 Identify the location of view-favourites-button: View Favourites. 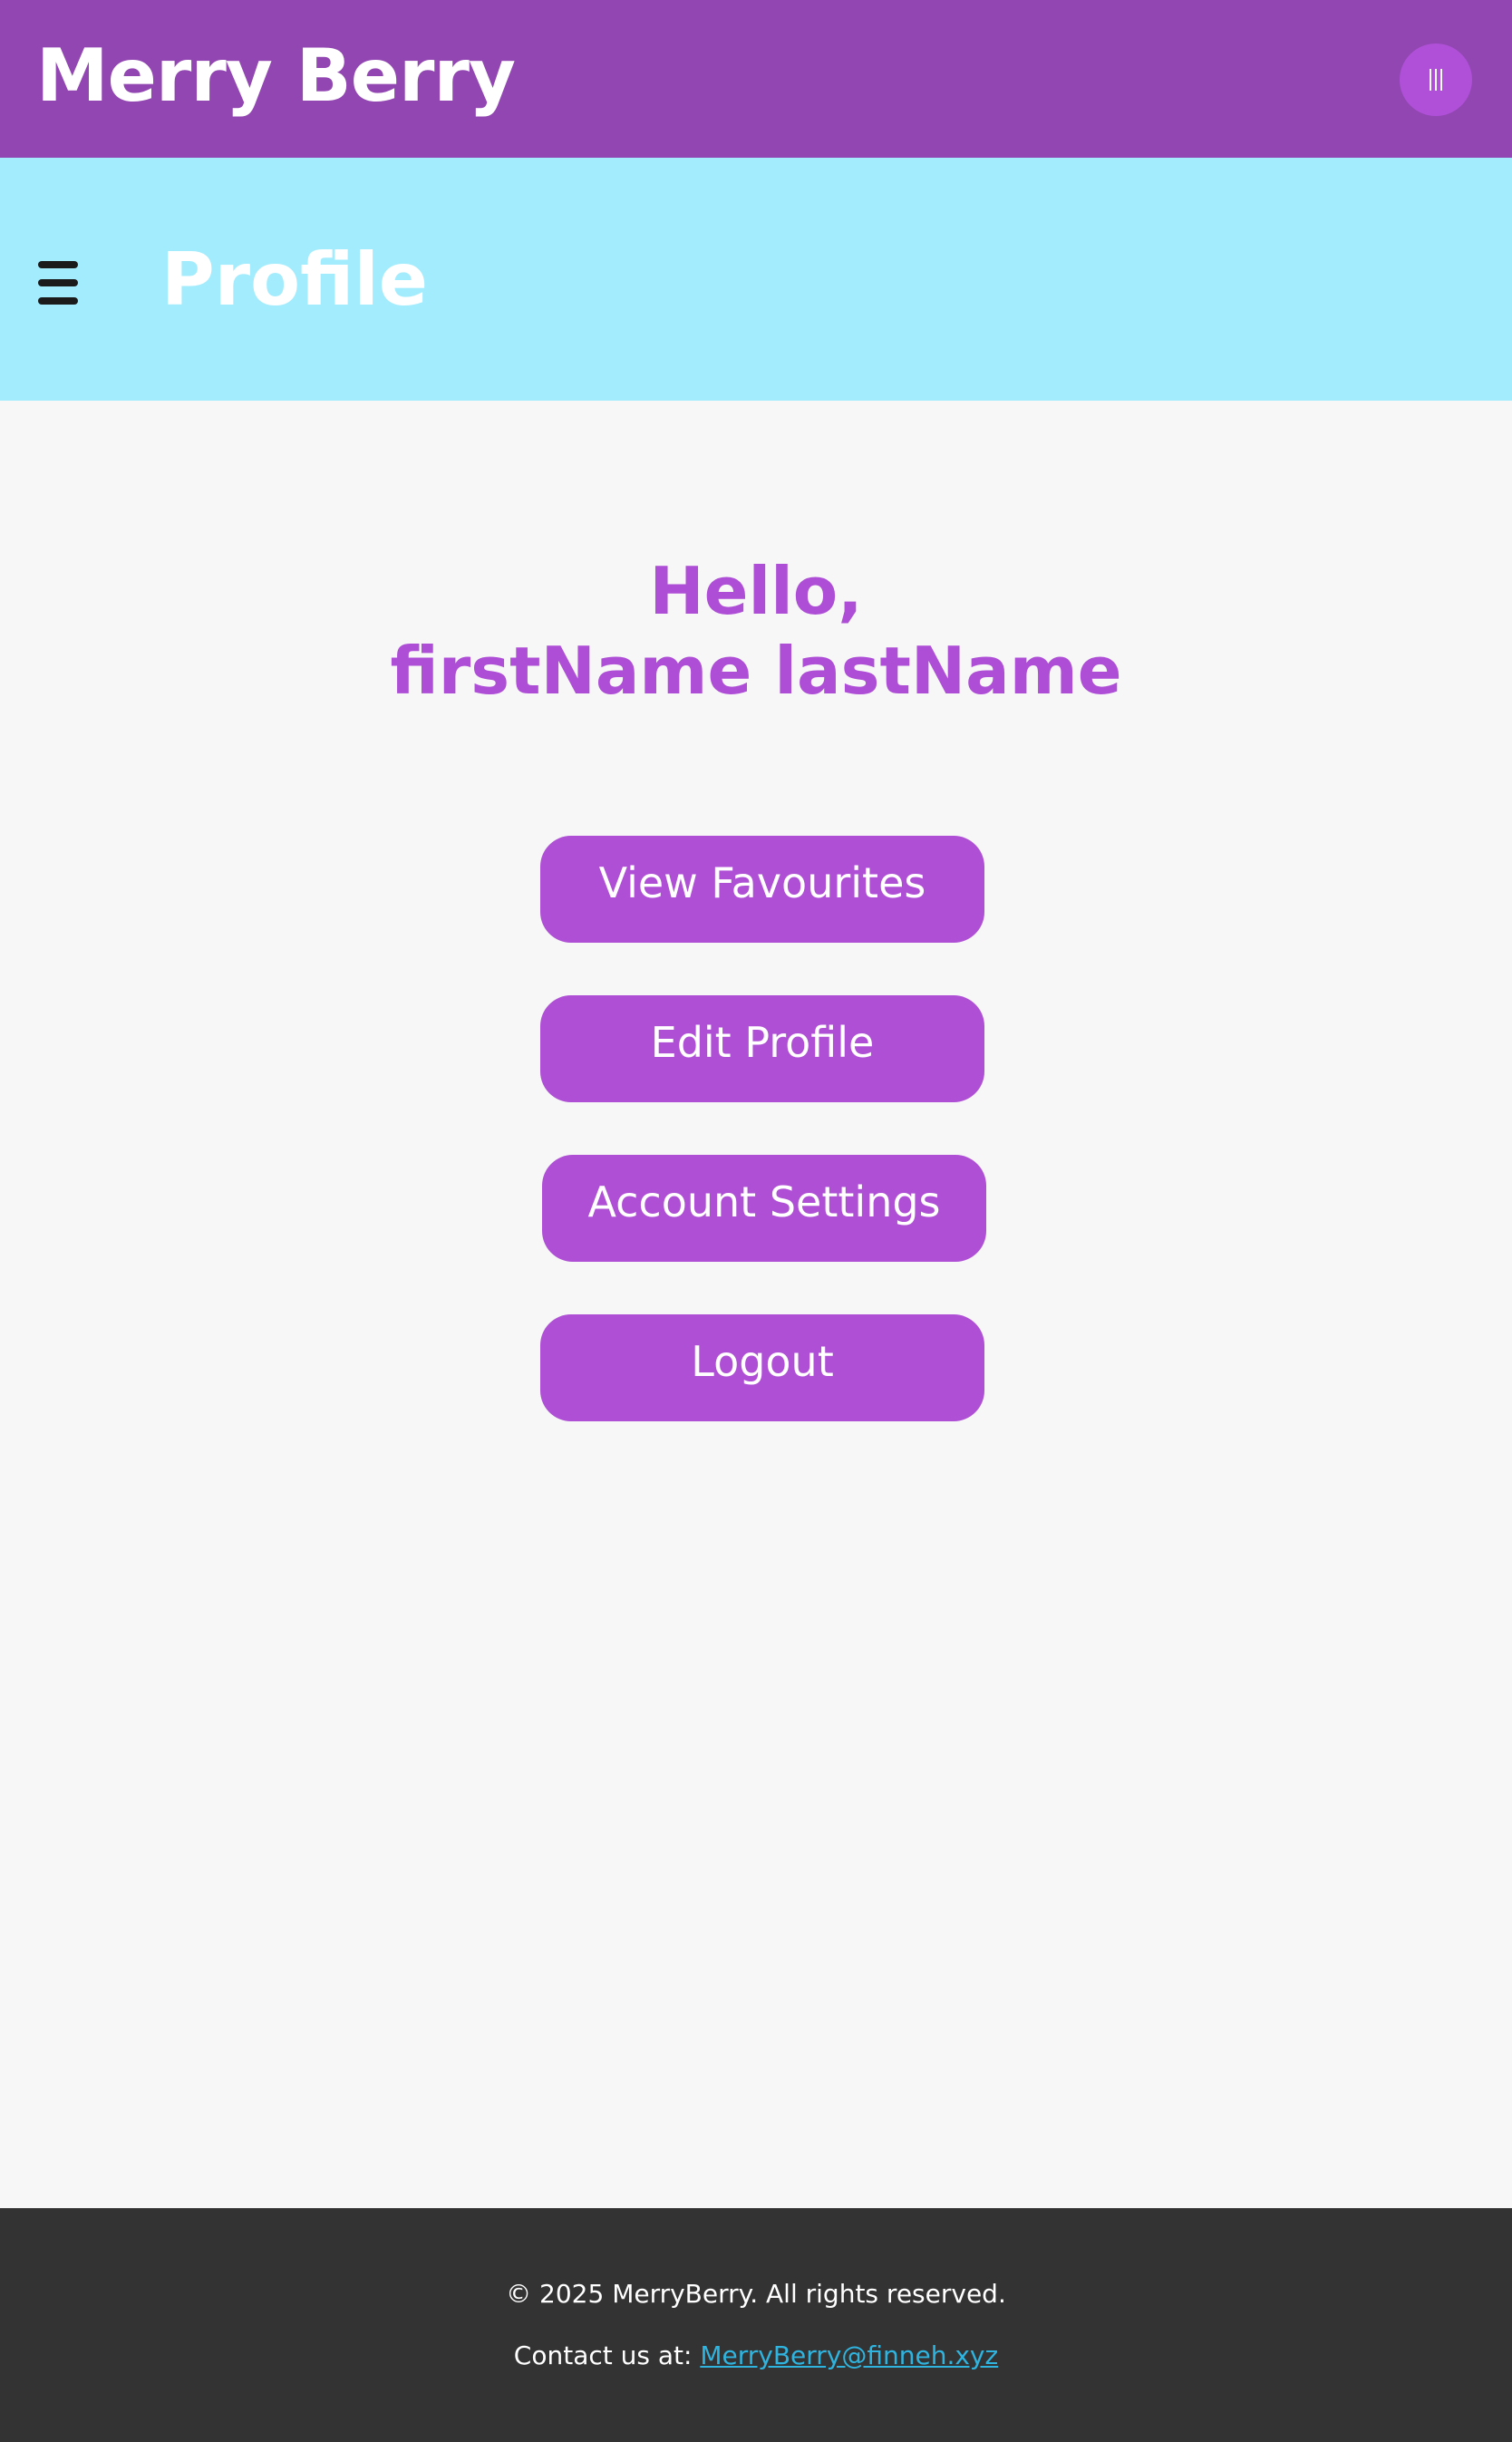
(762, 890).